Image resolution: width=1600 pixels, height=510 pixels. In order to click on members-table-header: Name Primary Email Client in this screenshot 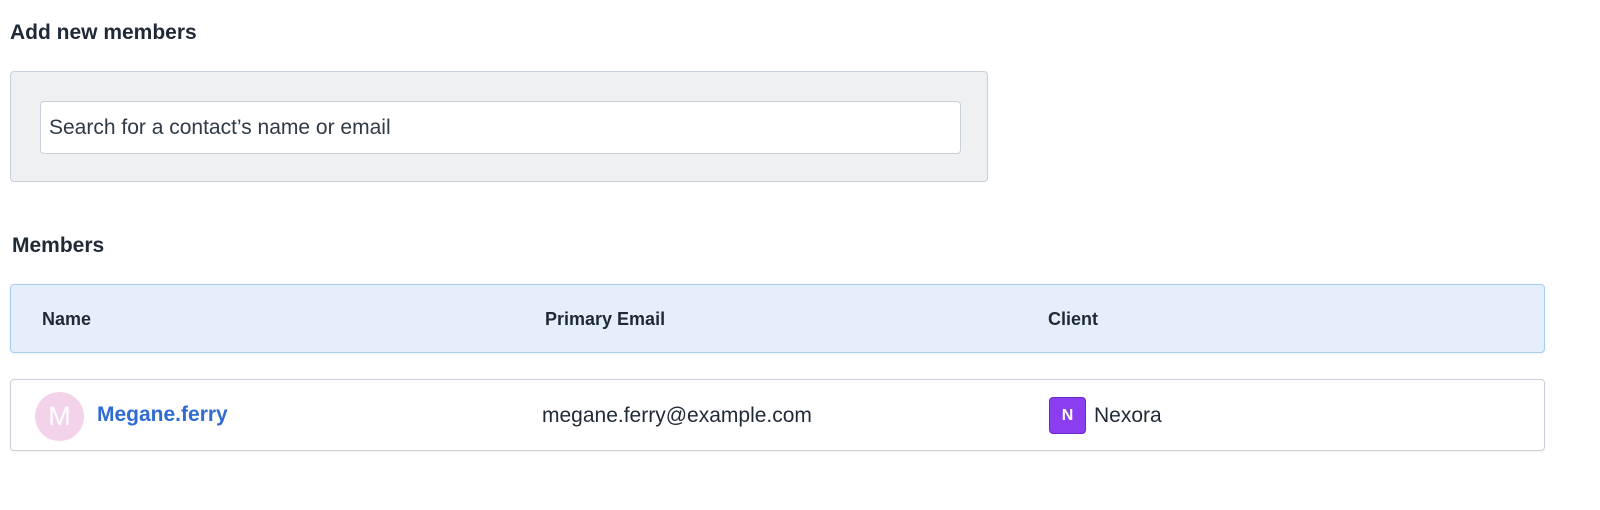, I will do `click(777, 318)`.